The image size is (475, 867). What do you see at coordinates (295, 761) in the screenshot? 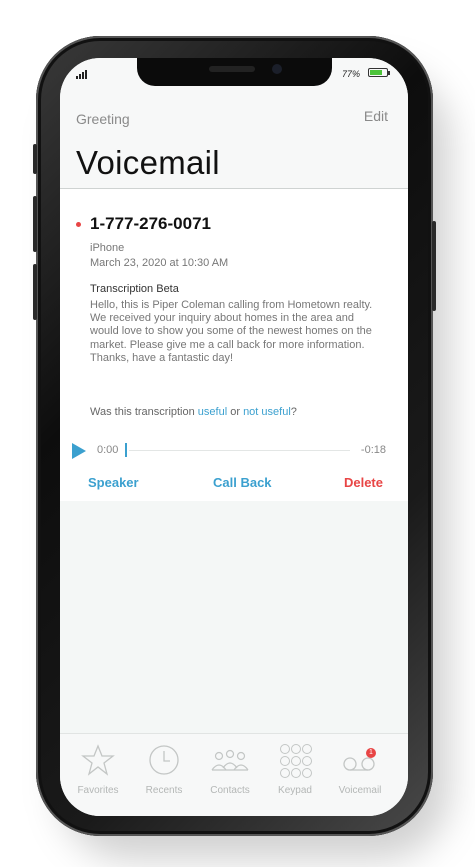
I see `keypad-icon` at bounding box center [295, 761].